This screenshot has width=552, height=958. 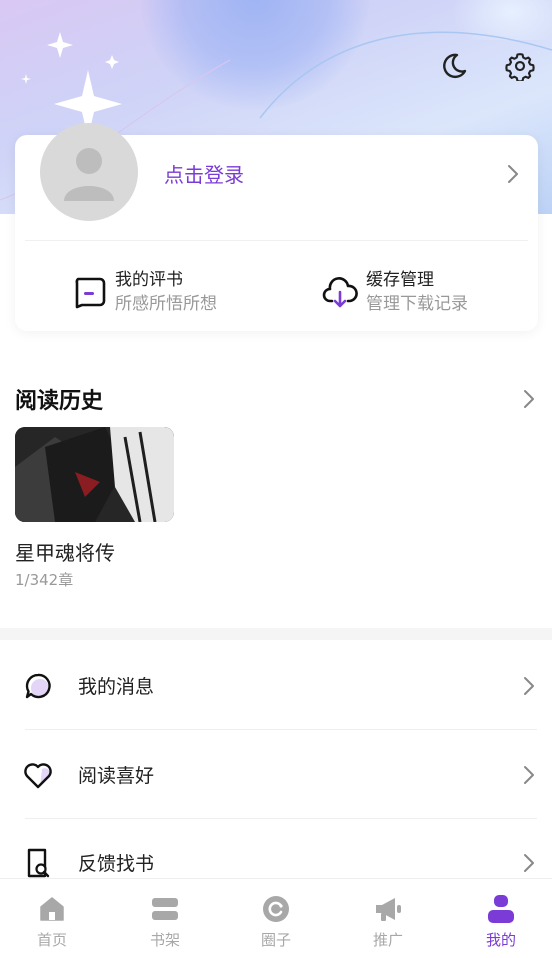 I want to click on menu-label: 阅读喜好, so click(x=116, y=776).